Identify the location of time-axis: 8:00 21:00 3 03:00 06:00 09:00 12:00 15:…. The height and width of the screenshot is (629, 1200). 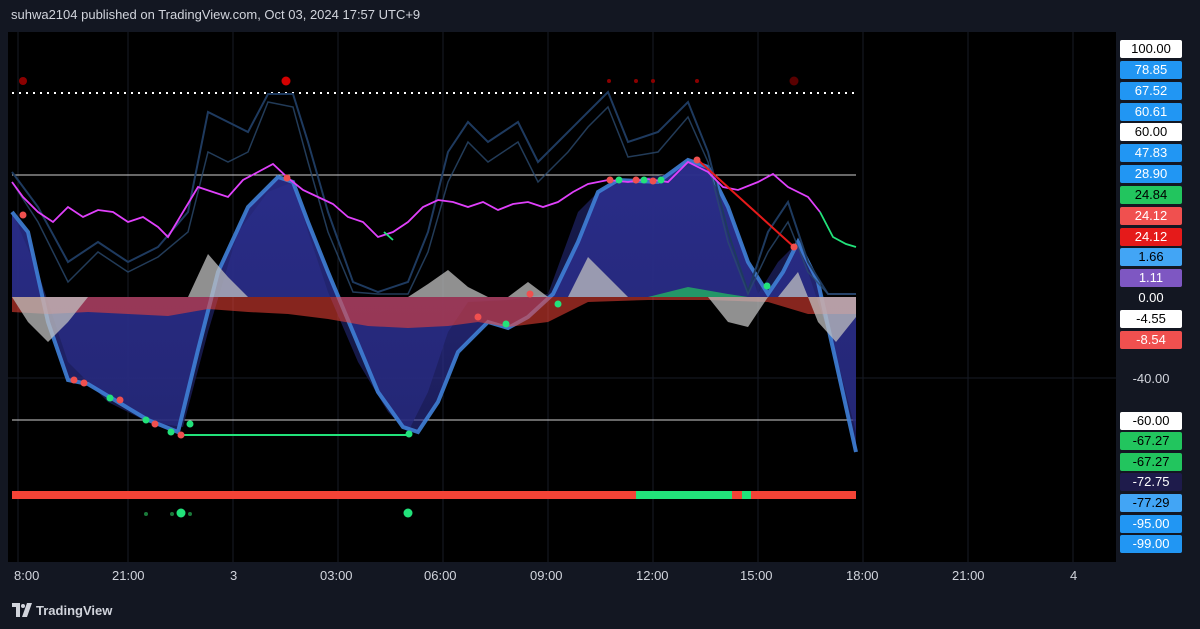
(562, 577).